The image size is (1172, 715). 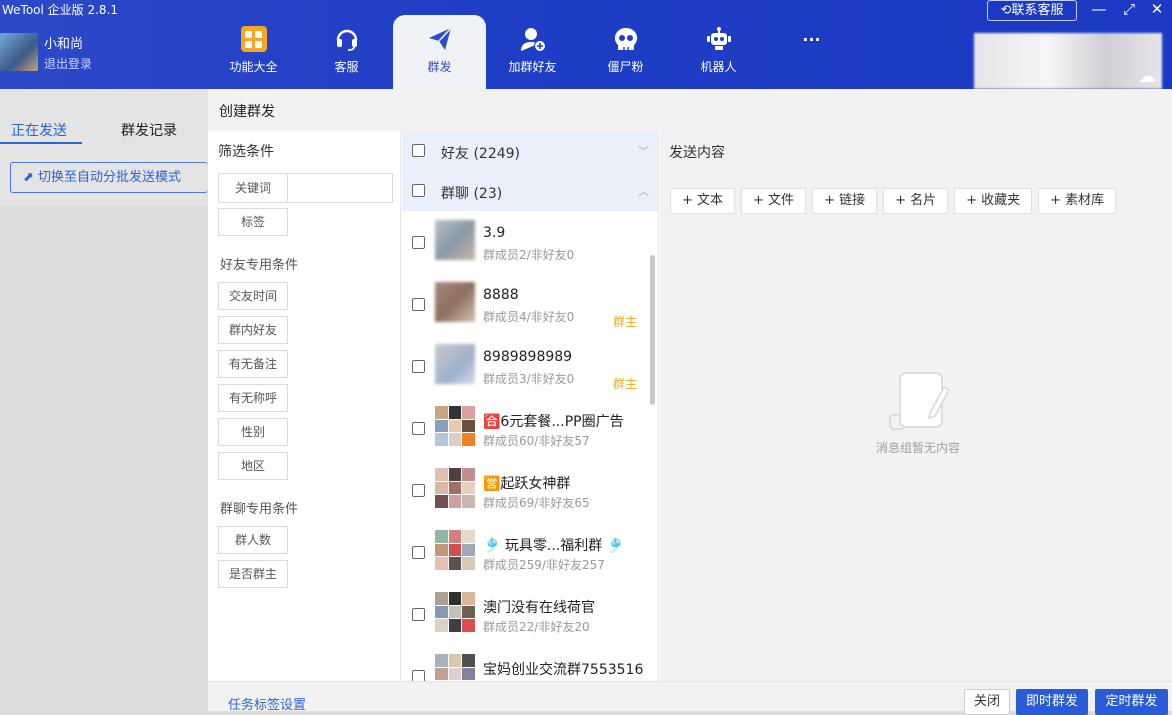 I want to click on add-file-button: + 文件, so click(x=774, y=201).